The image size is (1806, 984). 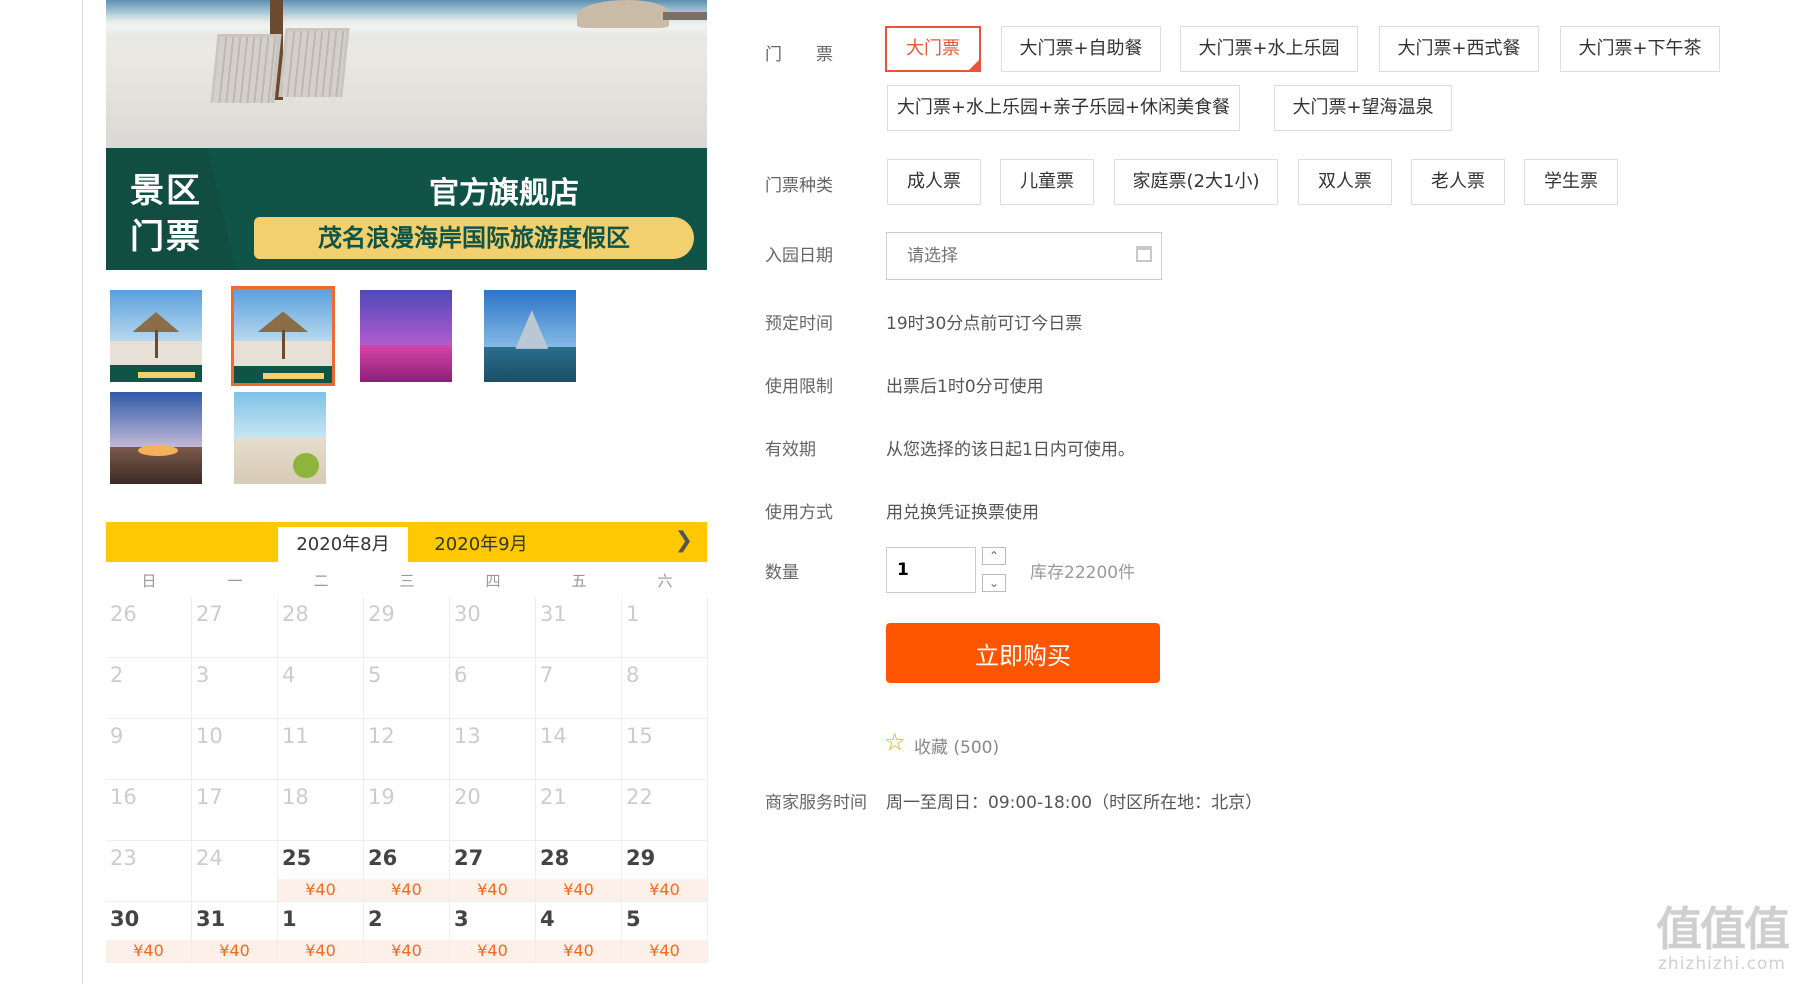 I want to click on ticket-option-waterpark: 大门票+水上乐园, so click(x=1269, y=49).